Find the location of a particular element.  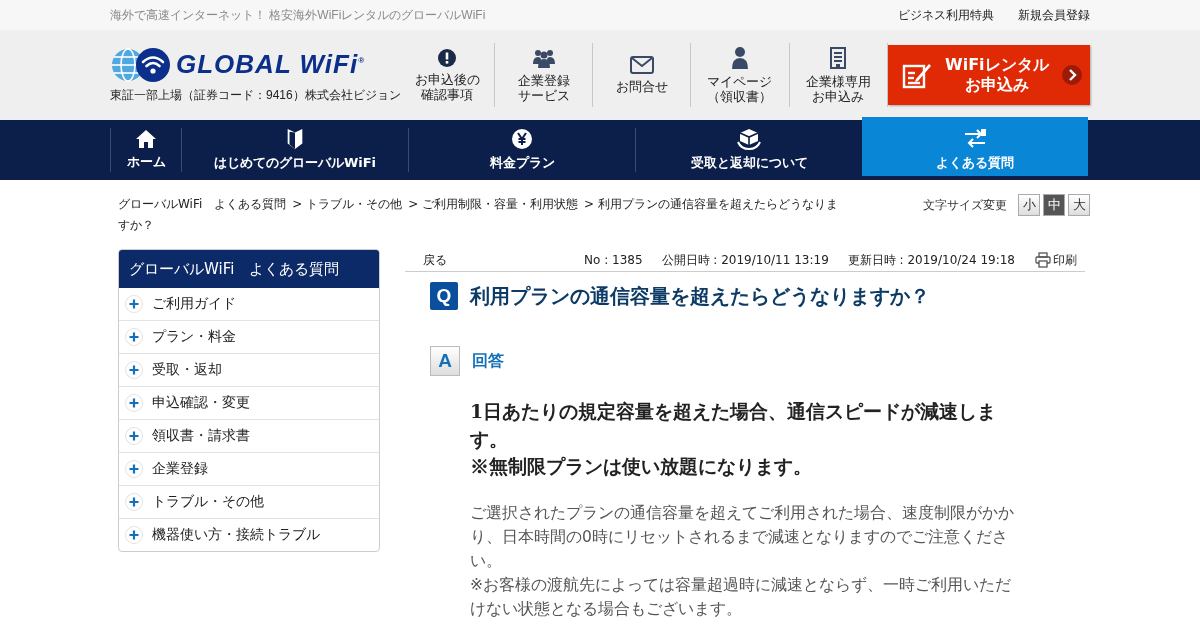

nav-tab: よくある質問 is located at coordinates (975, 146).